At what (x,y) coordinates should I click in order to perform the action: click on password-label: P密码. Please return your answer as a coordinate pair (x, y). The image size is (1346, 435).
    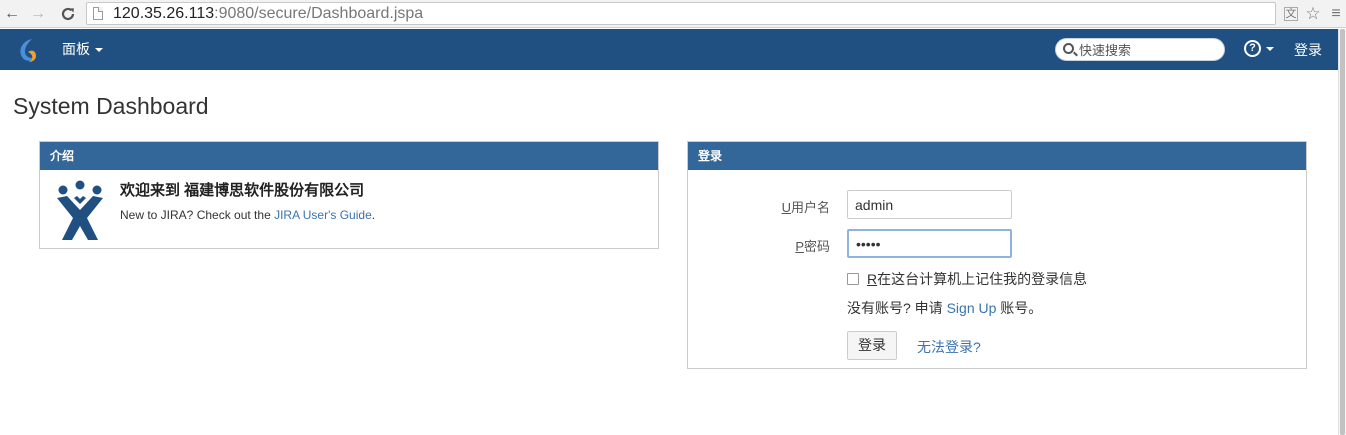
    Looking at the image, I should click on (812, 245).